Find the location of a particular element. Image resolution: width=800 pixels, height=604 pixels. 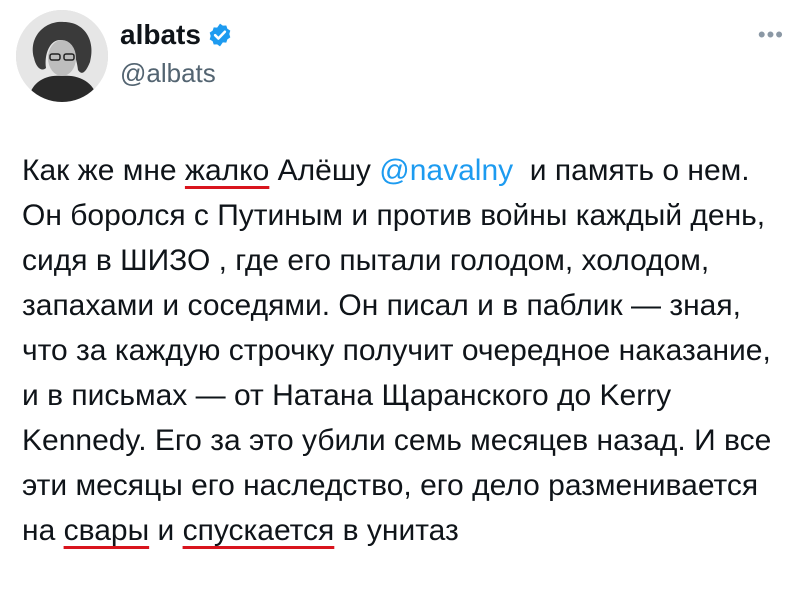

profile-photo-icon is located at coordinates (62, 56).